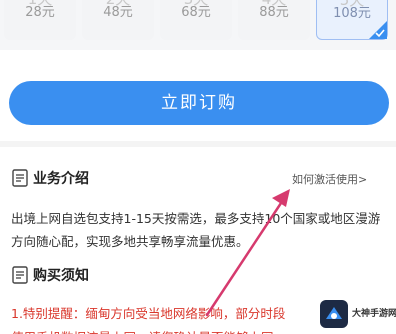  I want to click on watermark-logo-icon, so click(334, 314).